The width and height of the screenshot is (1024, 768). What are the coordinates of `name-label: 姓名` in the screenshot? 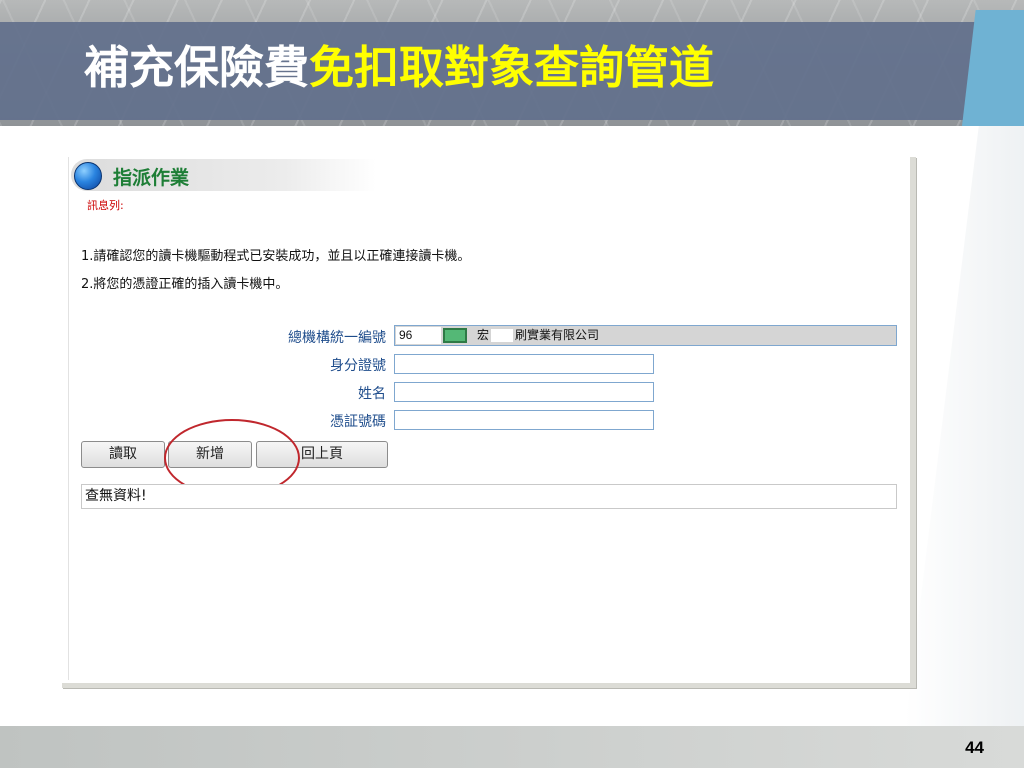 It's located at (372, 394).